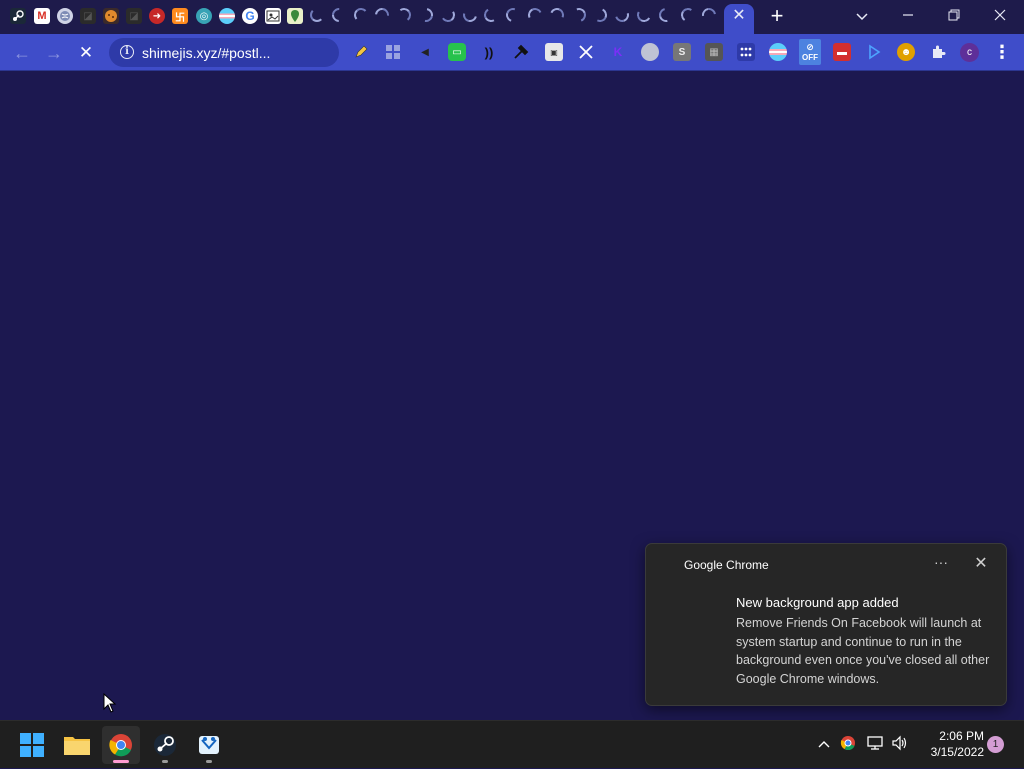 This screenshot has width=1024, height=769. What do you see at coordinates (906, 52) in the screenshot?
I see `face-extension-icon: ☻` at bounding box center [906, 52].